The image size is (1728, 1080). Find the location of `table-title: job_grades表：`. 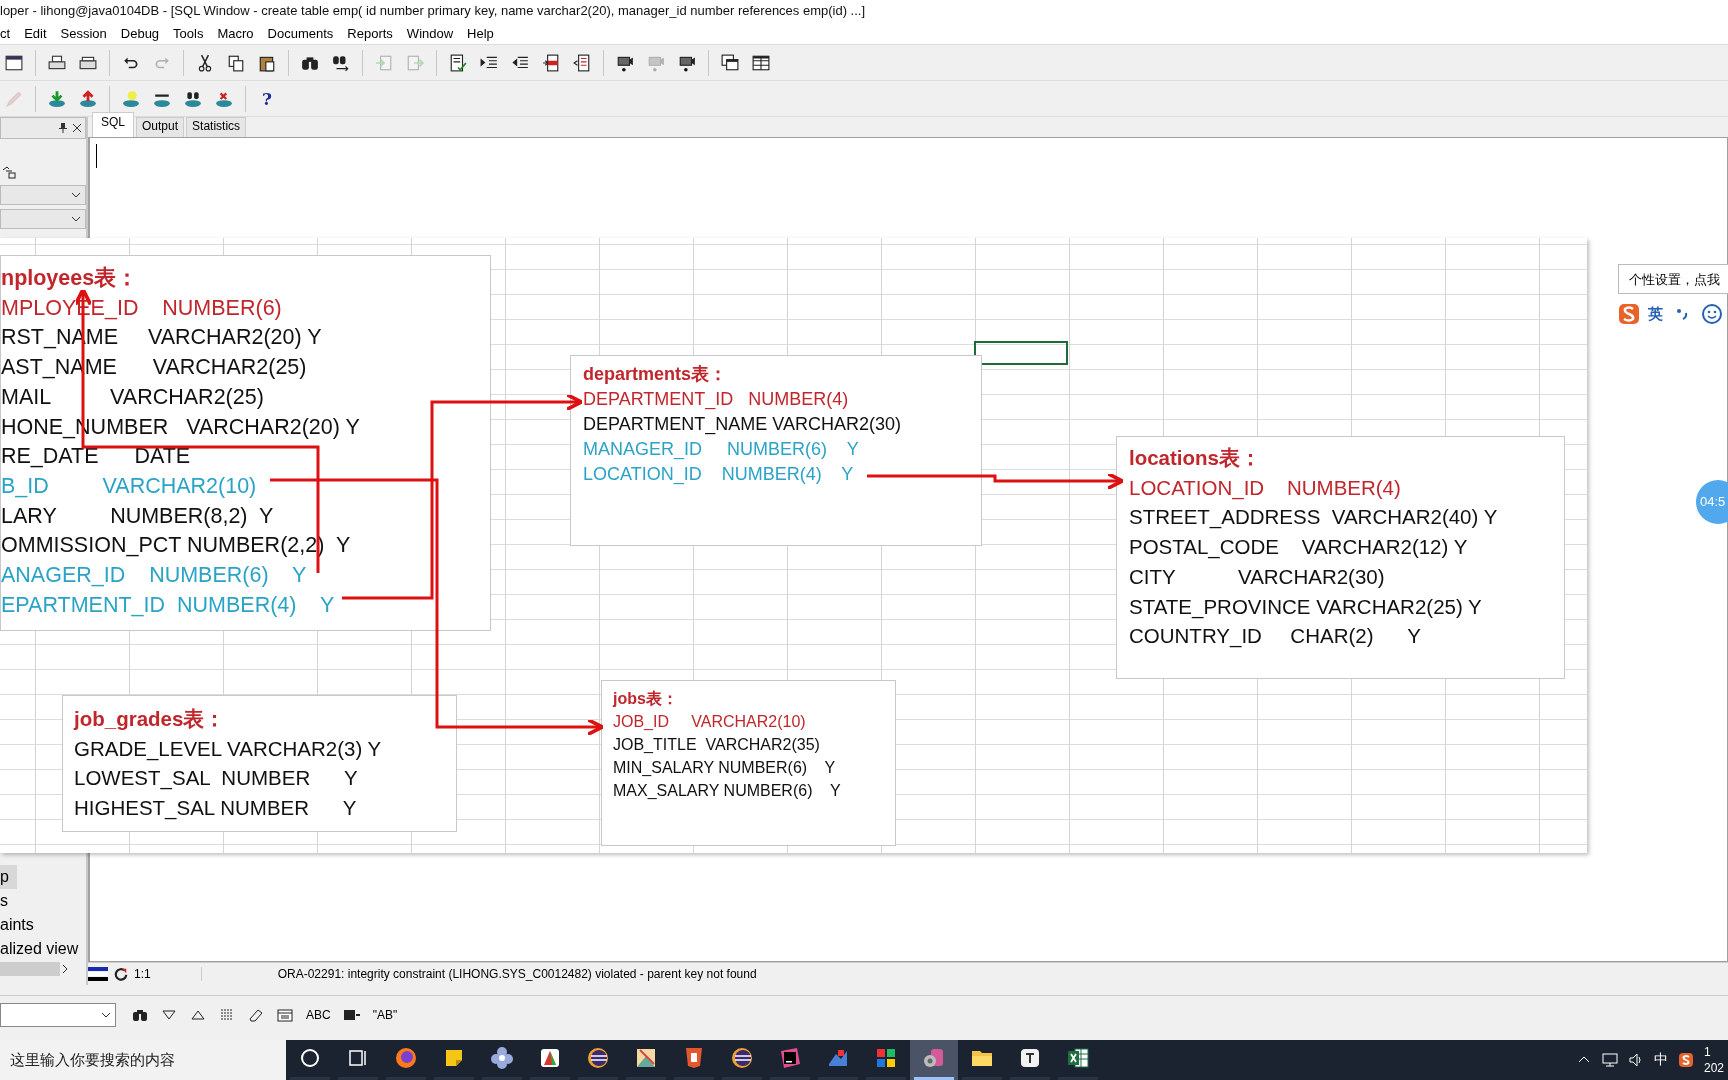

table-title: job_grades表： is located at coordinates (150, 719).